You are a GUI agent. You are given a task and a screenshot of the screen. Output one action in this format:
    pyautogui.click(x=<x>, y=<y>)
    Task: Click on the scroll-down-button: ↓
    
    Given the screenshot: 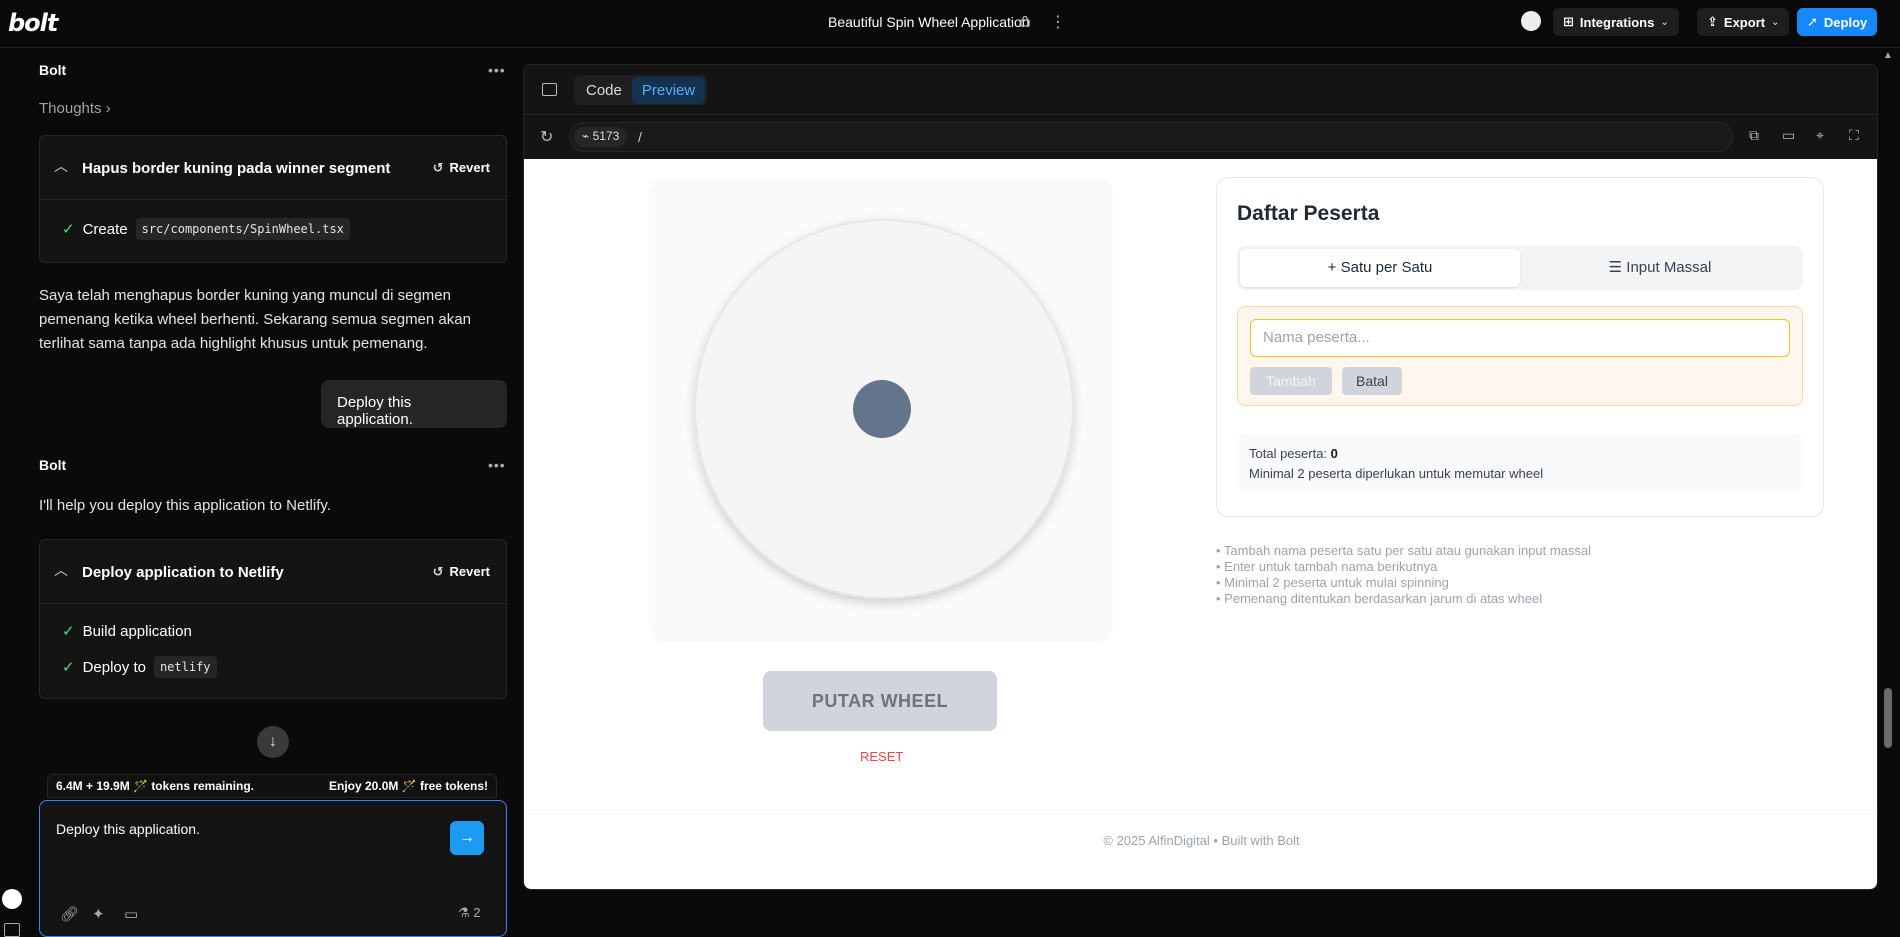 What is the action you would take?
    pyautogui.click(x=273, y=742)
    